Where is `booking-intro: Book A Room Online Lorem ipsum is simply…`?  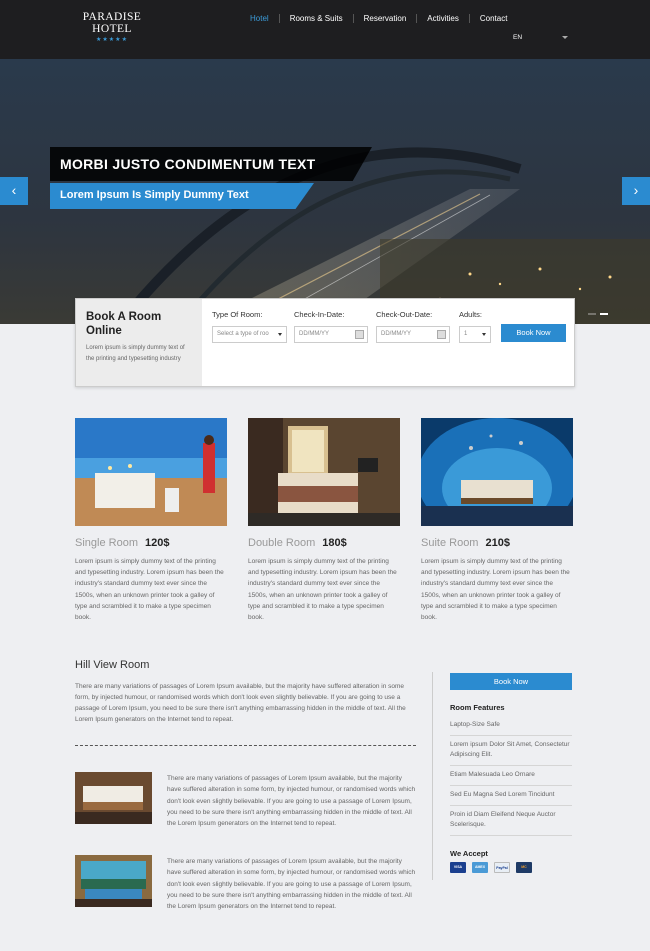 booking-intro: Book A Room Online Lorem ipsum is simply… is located at coordinates (139, 342).